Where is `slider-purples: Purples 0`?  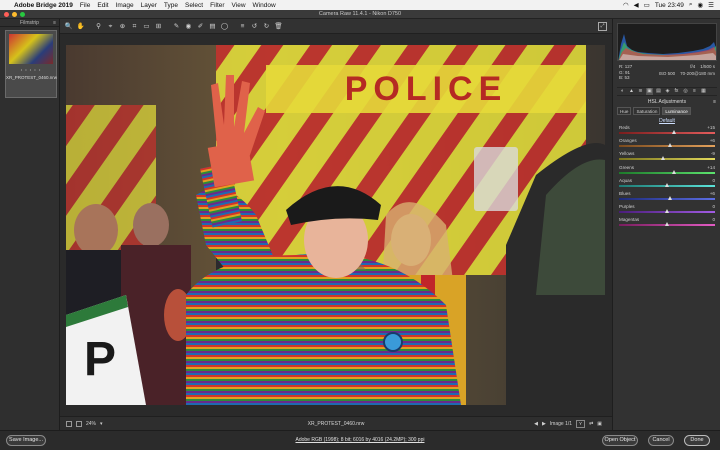 slider-purples: Purples 0 is located at coordinates (667, 210).